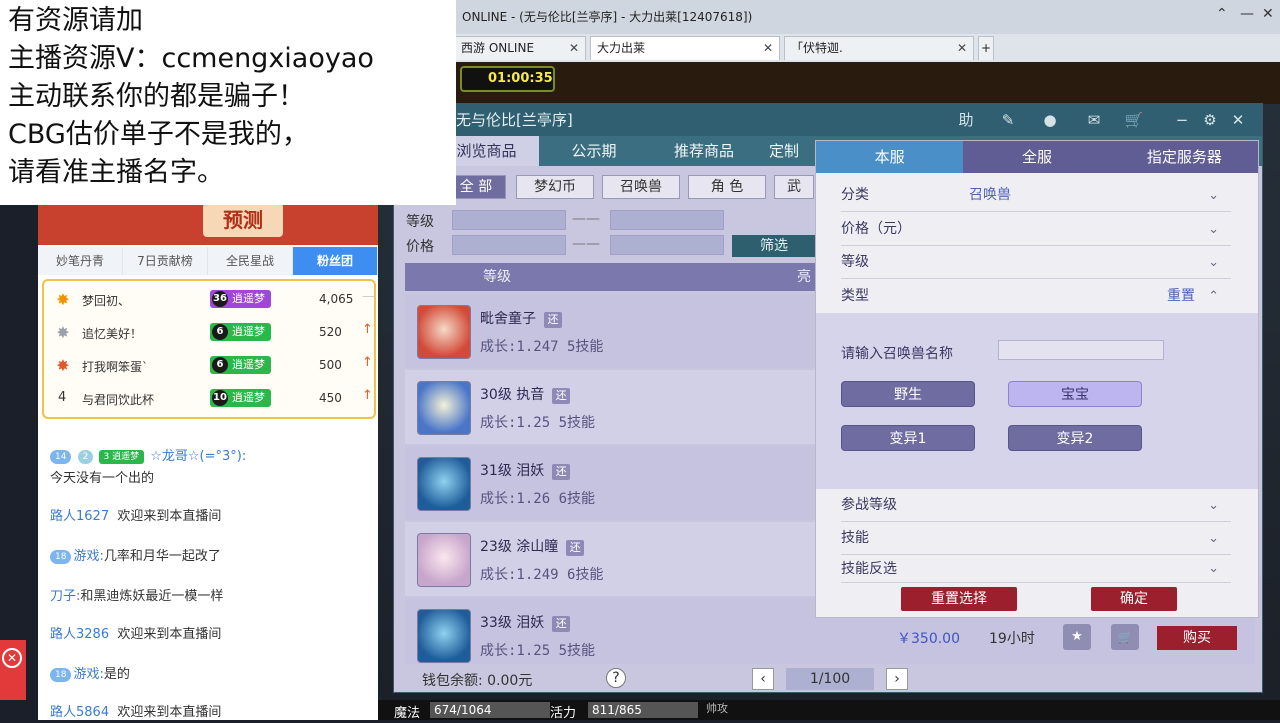 This screenshot has height=723, width=1280. Describe the element at coordinates (1008, 120) in the screenshot. I see `edit-icon: ✎` at that location.